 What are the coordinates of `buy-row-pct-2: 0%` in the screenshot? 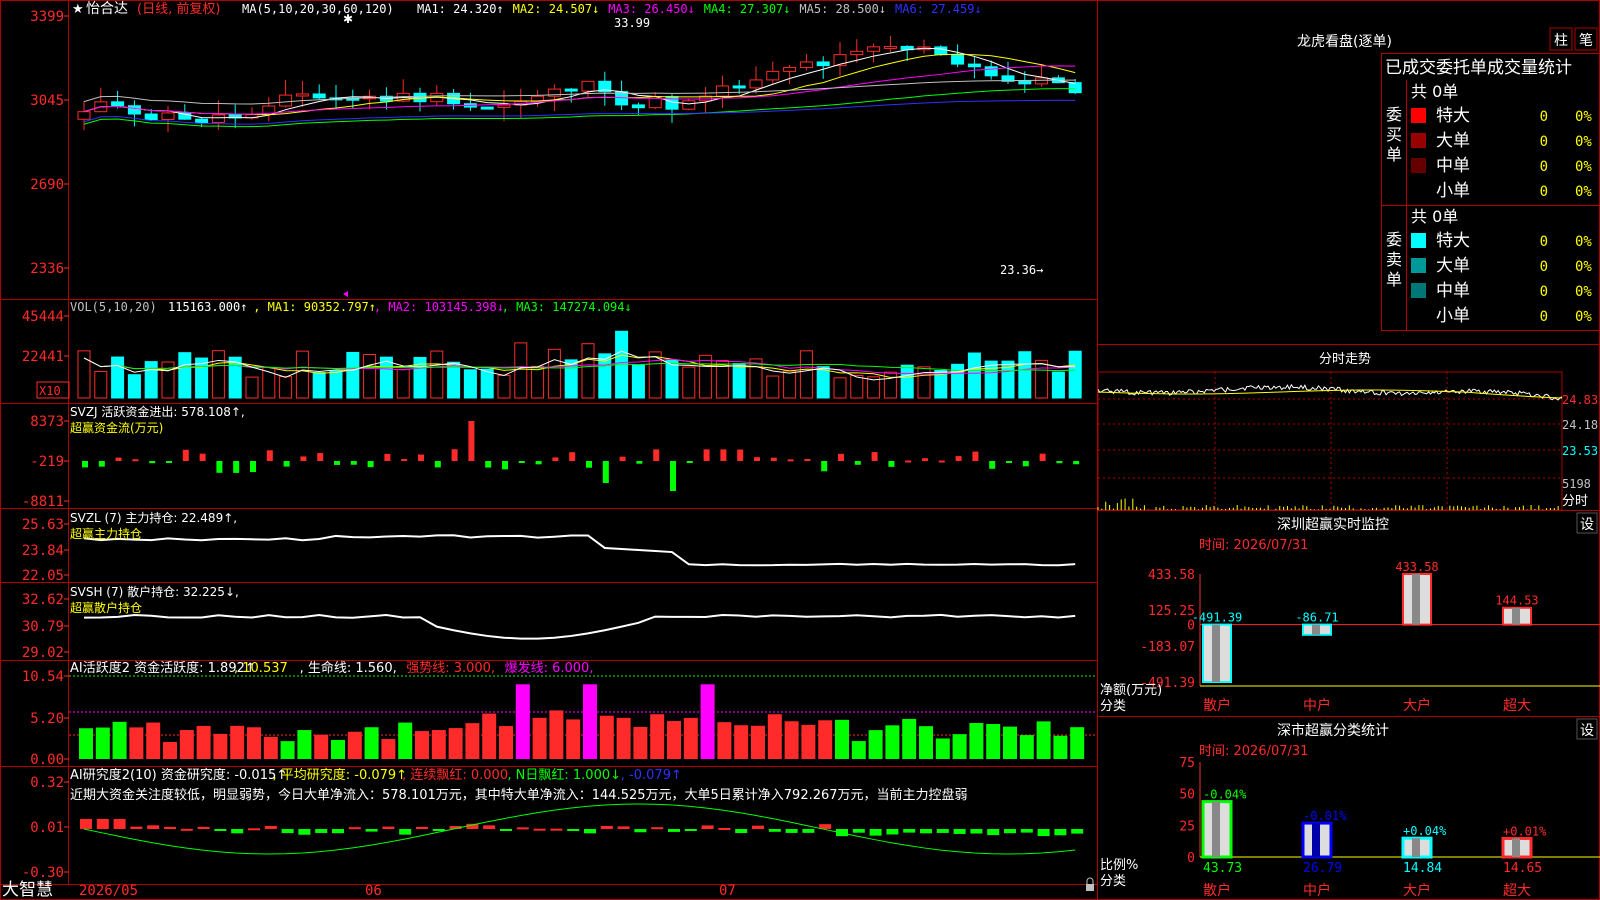 It's located at (1583, 167).